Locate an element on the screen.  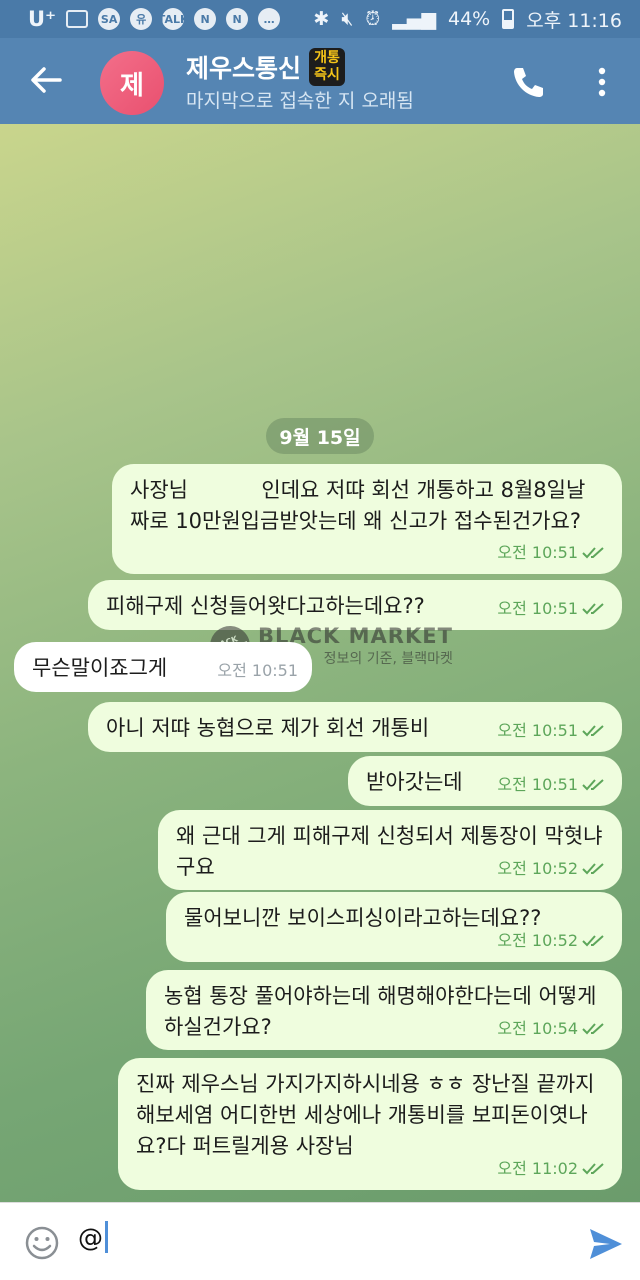
date-separator: 9월 15일 is located at coordinates (320, 436).